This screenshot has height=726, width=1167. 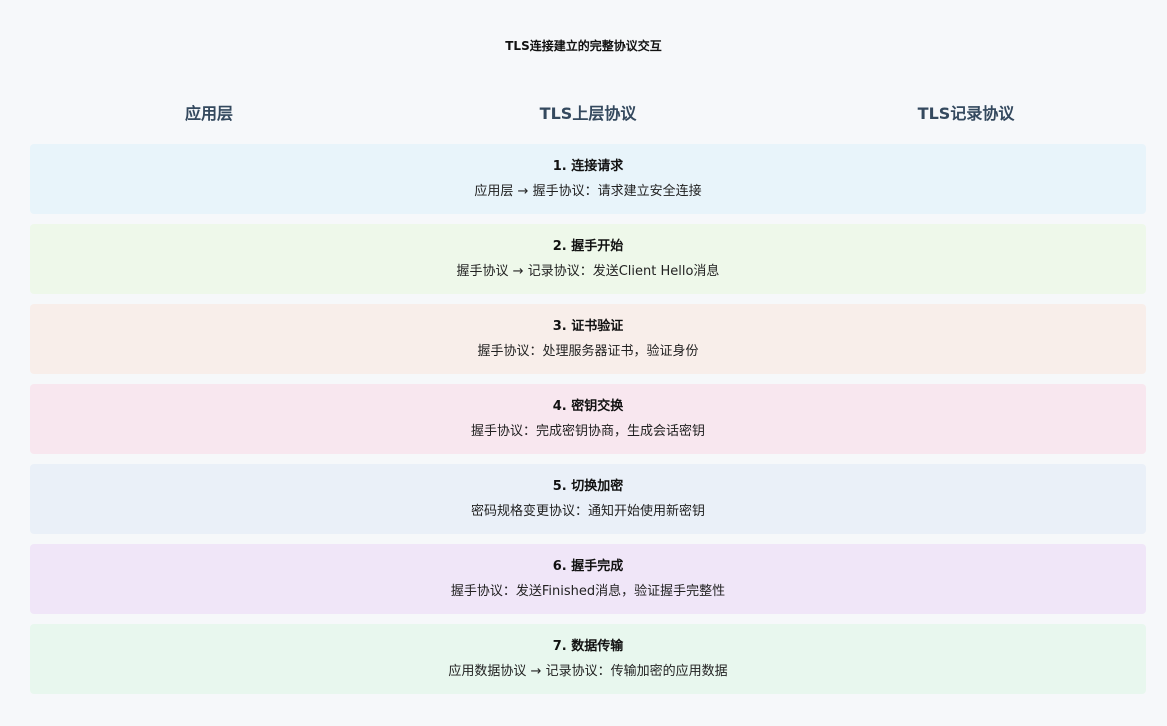 I want to click on step-title: 5. 切换加密, so click(x=588, y=486).